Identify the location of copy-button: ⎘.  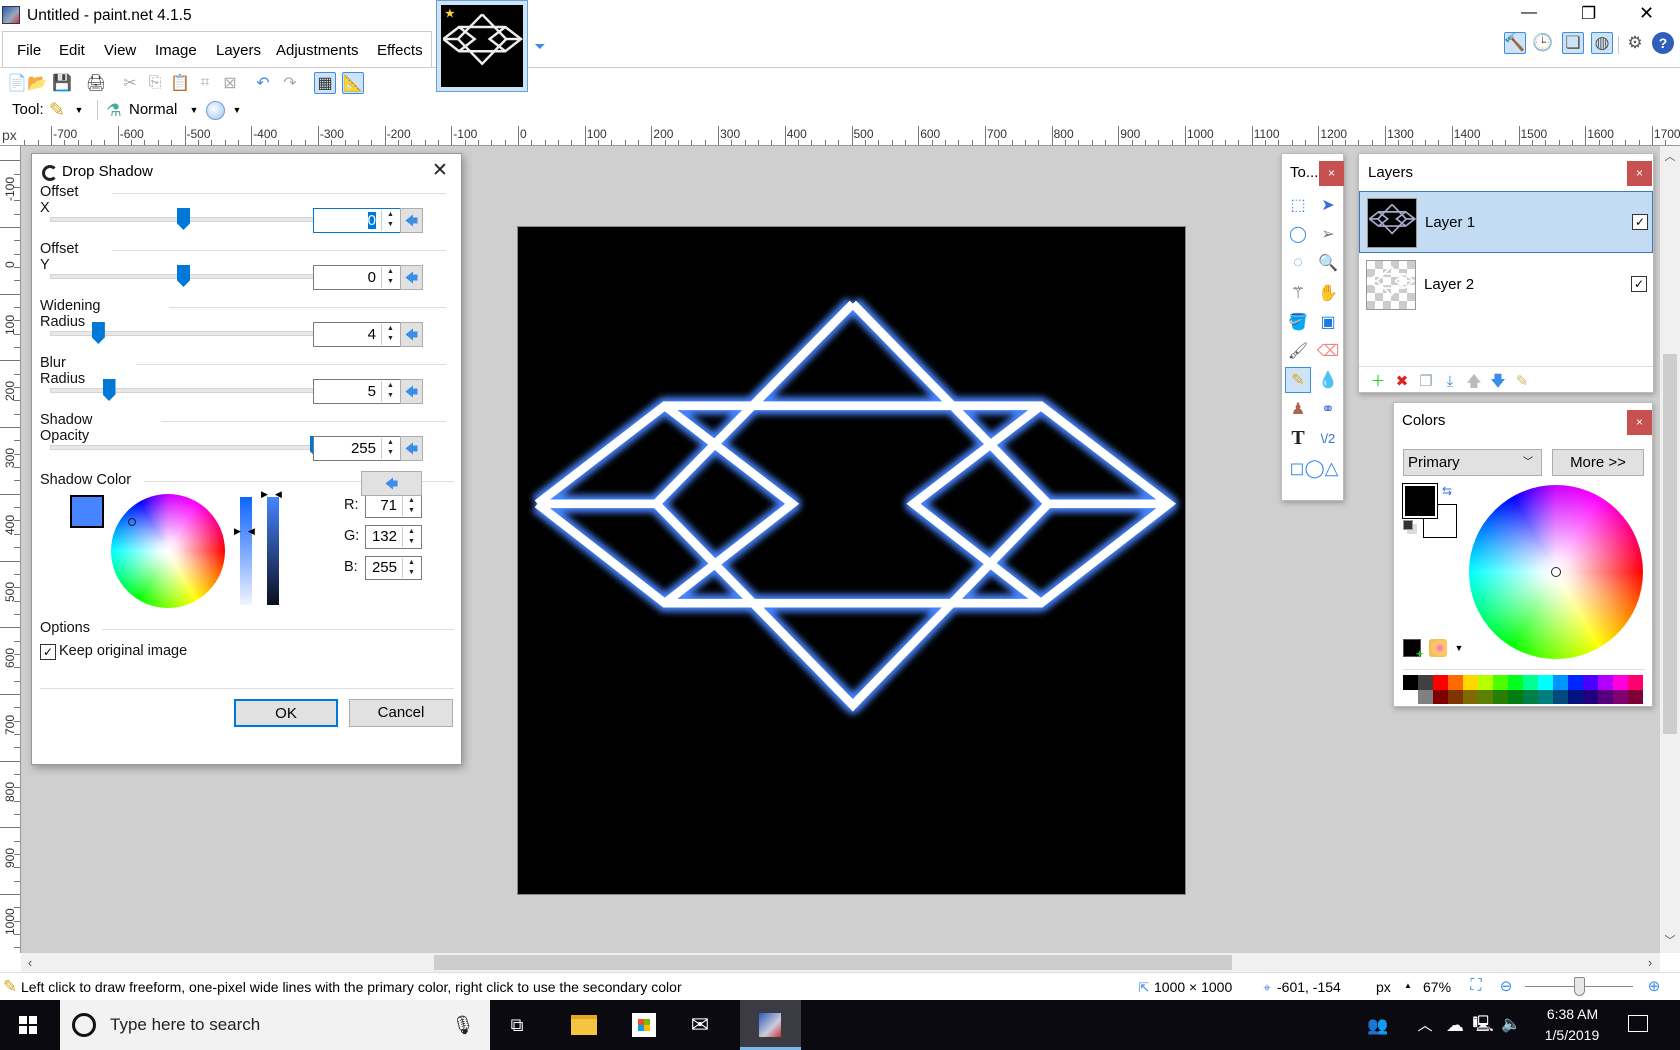
(155, 83).